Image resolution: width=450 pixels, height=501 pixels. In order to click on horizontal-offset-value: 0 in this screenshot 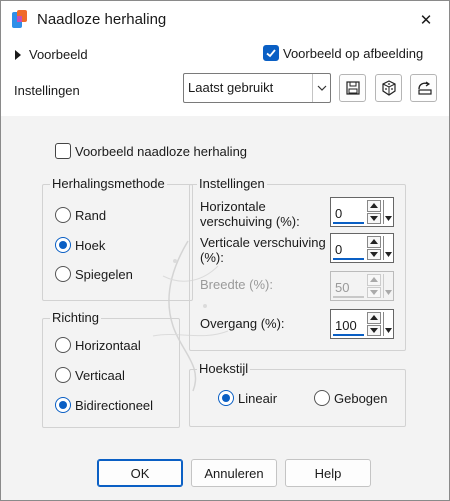, I will do `click(339, 213)`.